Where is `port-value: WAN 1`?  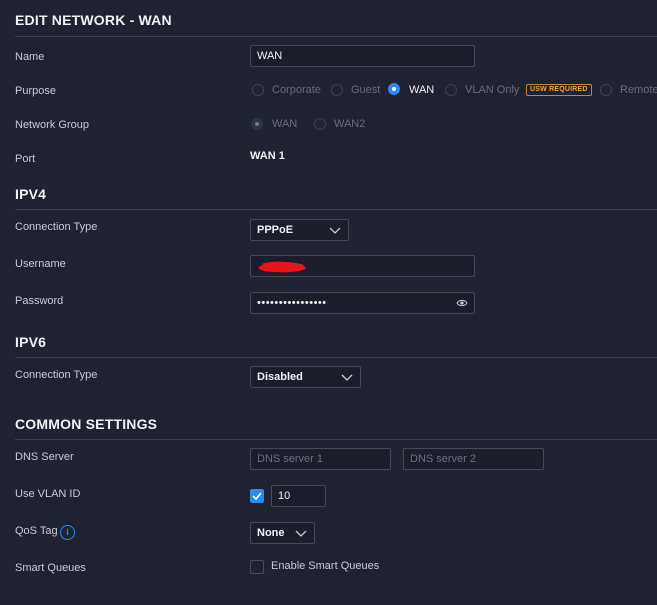 port-value: WAN 1 is located at coordinates (267, 156).